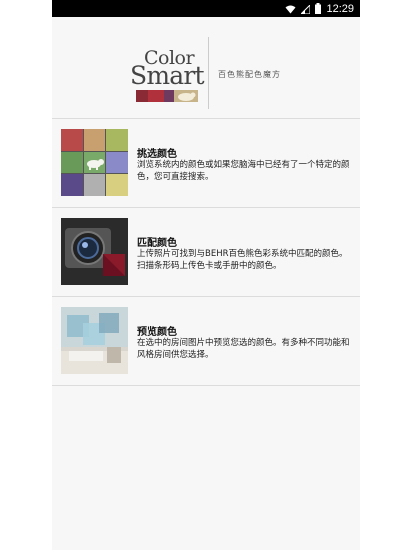 The width and height of the screenshot is (412, 550). I want to click on color-grid-thumbnail, so click(94, 162).